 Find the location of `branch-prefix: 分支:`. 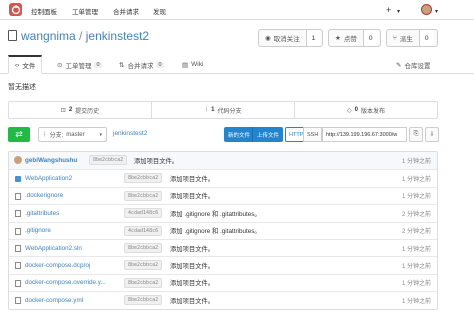

branch-prefix: 分支: is located at coordinates (56, 136).